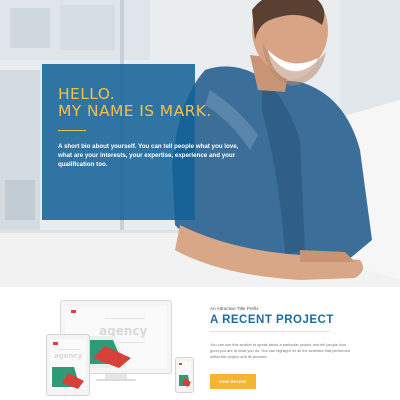  What do you see at coordinates (234, 308) in the screenshot?
I see `project-title-prefix: An Attractive Title Prefix` at bounding box center [234, 308].